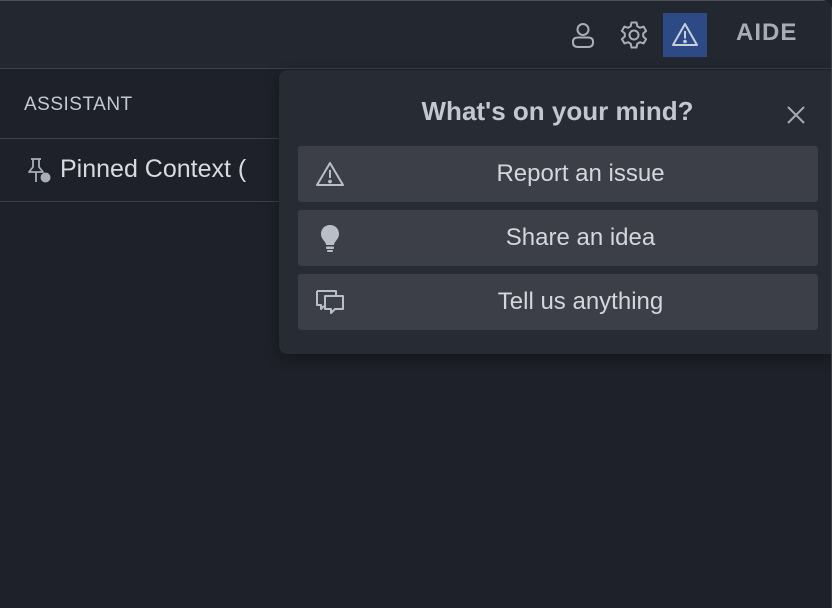 The image size is (832, 608). What do you see at coordinates (580, 237) in the screenshot?
I see `share-idea-label: Share an idea` at bounding box center [580, 237].